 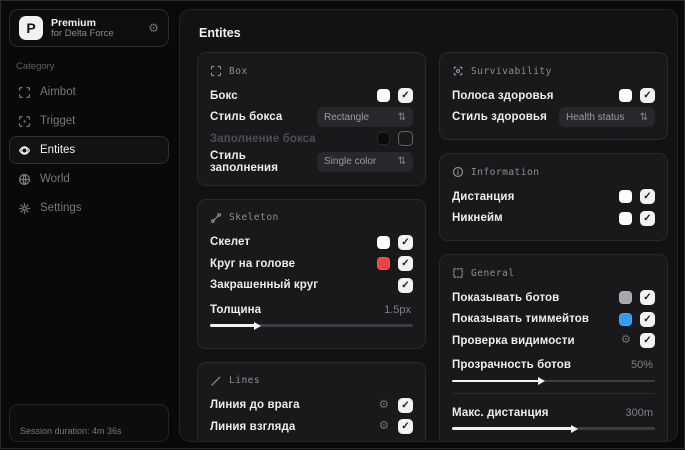 What do you see at coordinates (397, 309) in the screenshot?
I see `slider-value: 1.5px` at bounding box center [397, 309].